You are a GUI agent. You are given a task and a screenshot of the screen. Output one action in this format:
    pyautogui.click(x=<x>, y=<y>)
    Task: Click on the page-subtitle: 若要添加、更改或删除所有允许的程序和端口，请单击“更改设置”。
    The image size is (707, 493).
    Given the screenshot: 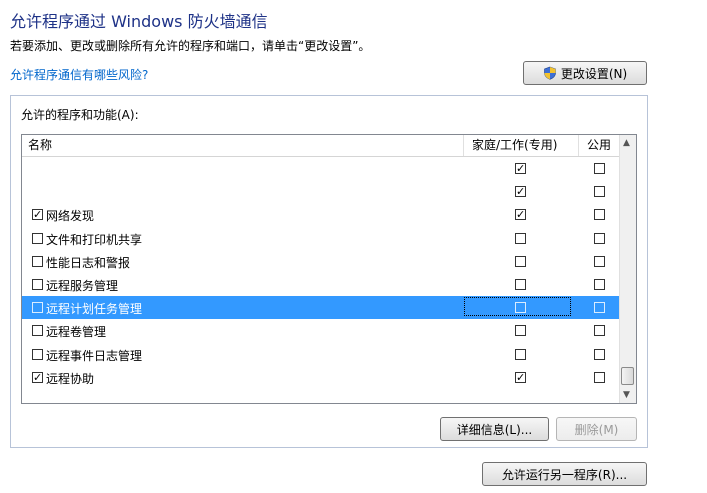 What is the action you would take?
    pyautogui.click(x=190, y=46)
    